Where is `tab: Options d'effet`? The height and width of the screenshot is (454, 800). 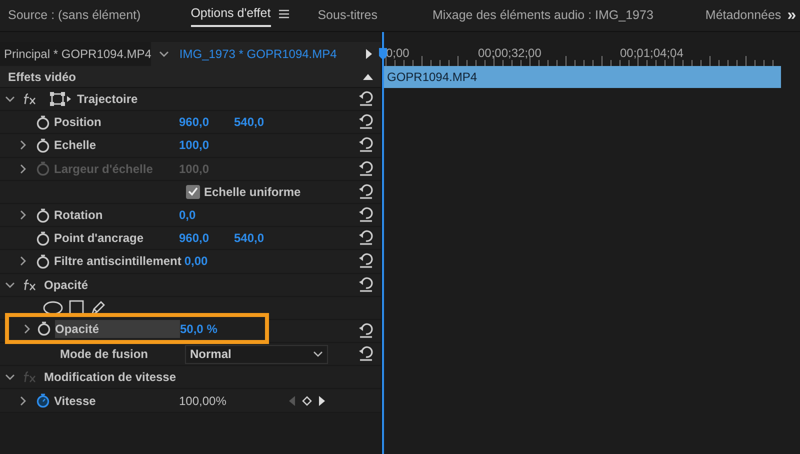
tab: Options d'effet is located at coordinates (230, 16).